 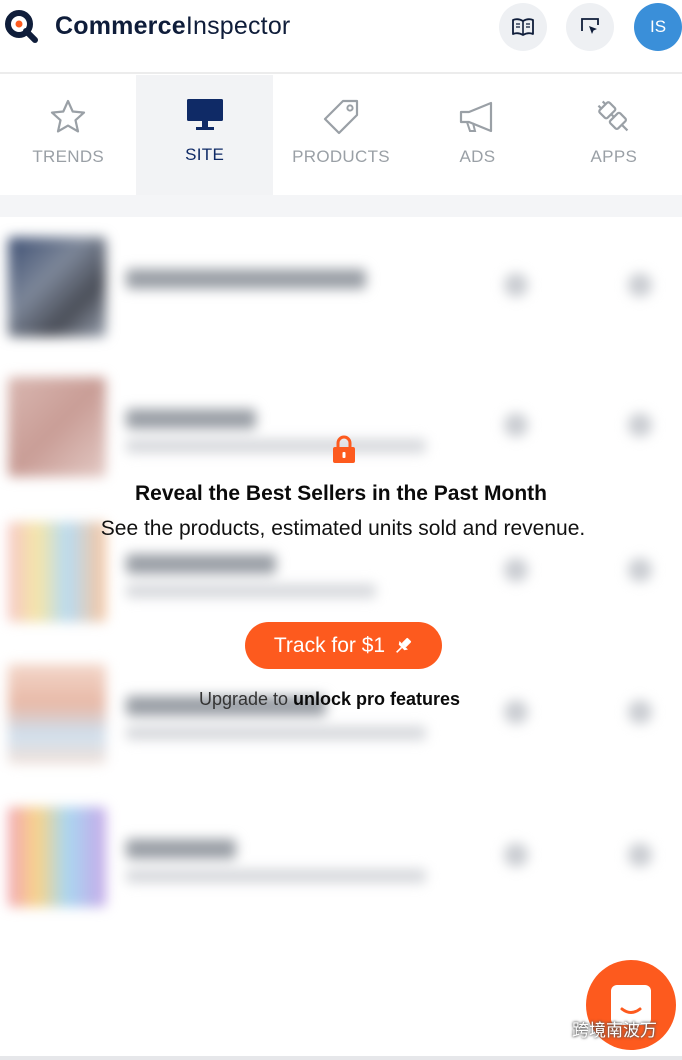 I want to click on pin-icon, so click(x=404, y=645).